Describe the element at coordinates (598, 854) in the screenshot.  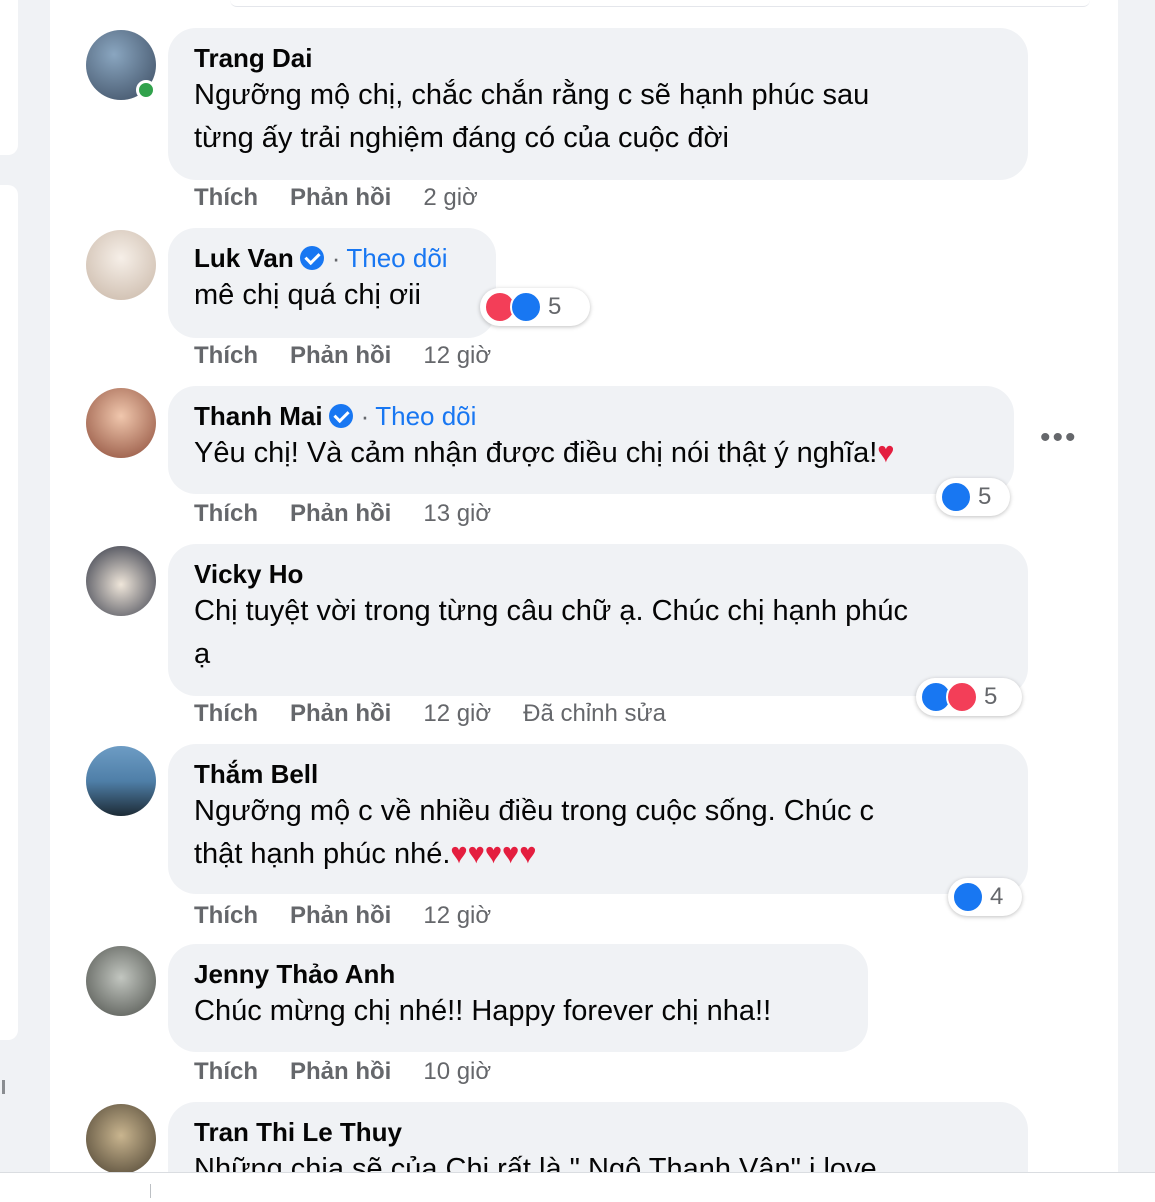
I see `comment-text-row: thật hạnh phúc nhé.♥♥♥♥♥` at that location.